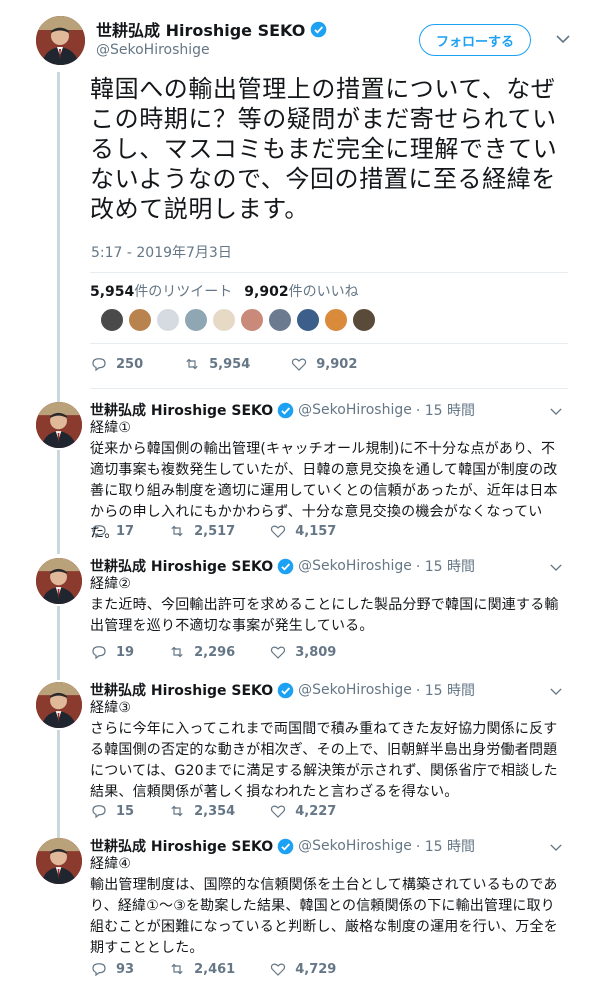  Describe the element at coordinates (301, 291) in the screenshot. I see `like-stat: 9,902件のいいね` at that location.